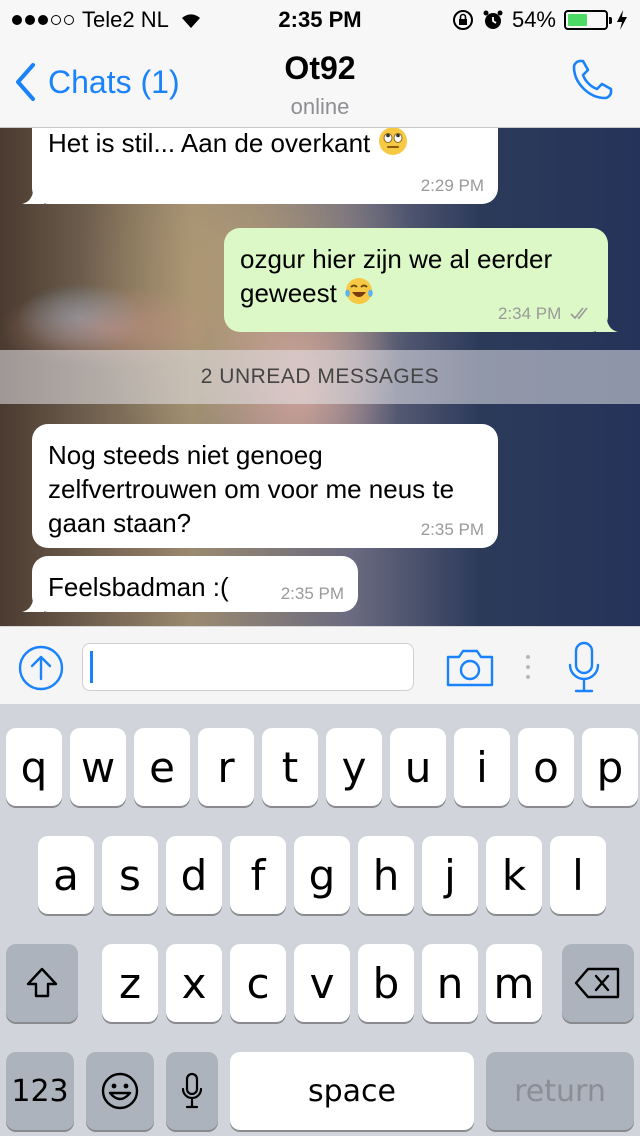  I want to click on orientation-lock-icon, so click(462, 20).